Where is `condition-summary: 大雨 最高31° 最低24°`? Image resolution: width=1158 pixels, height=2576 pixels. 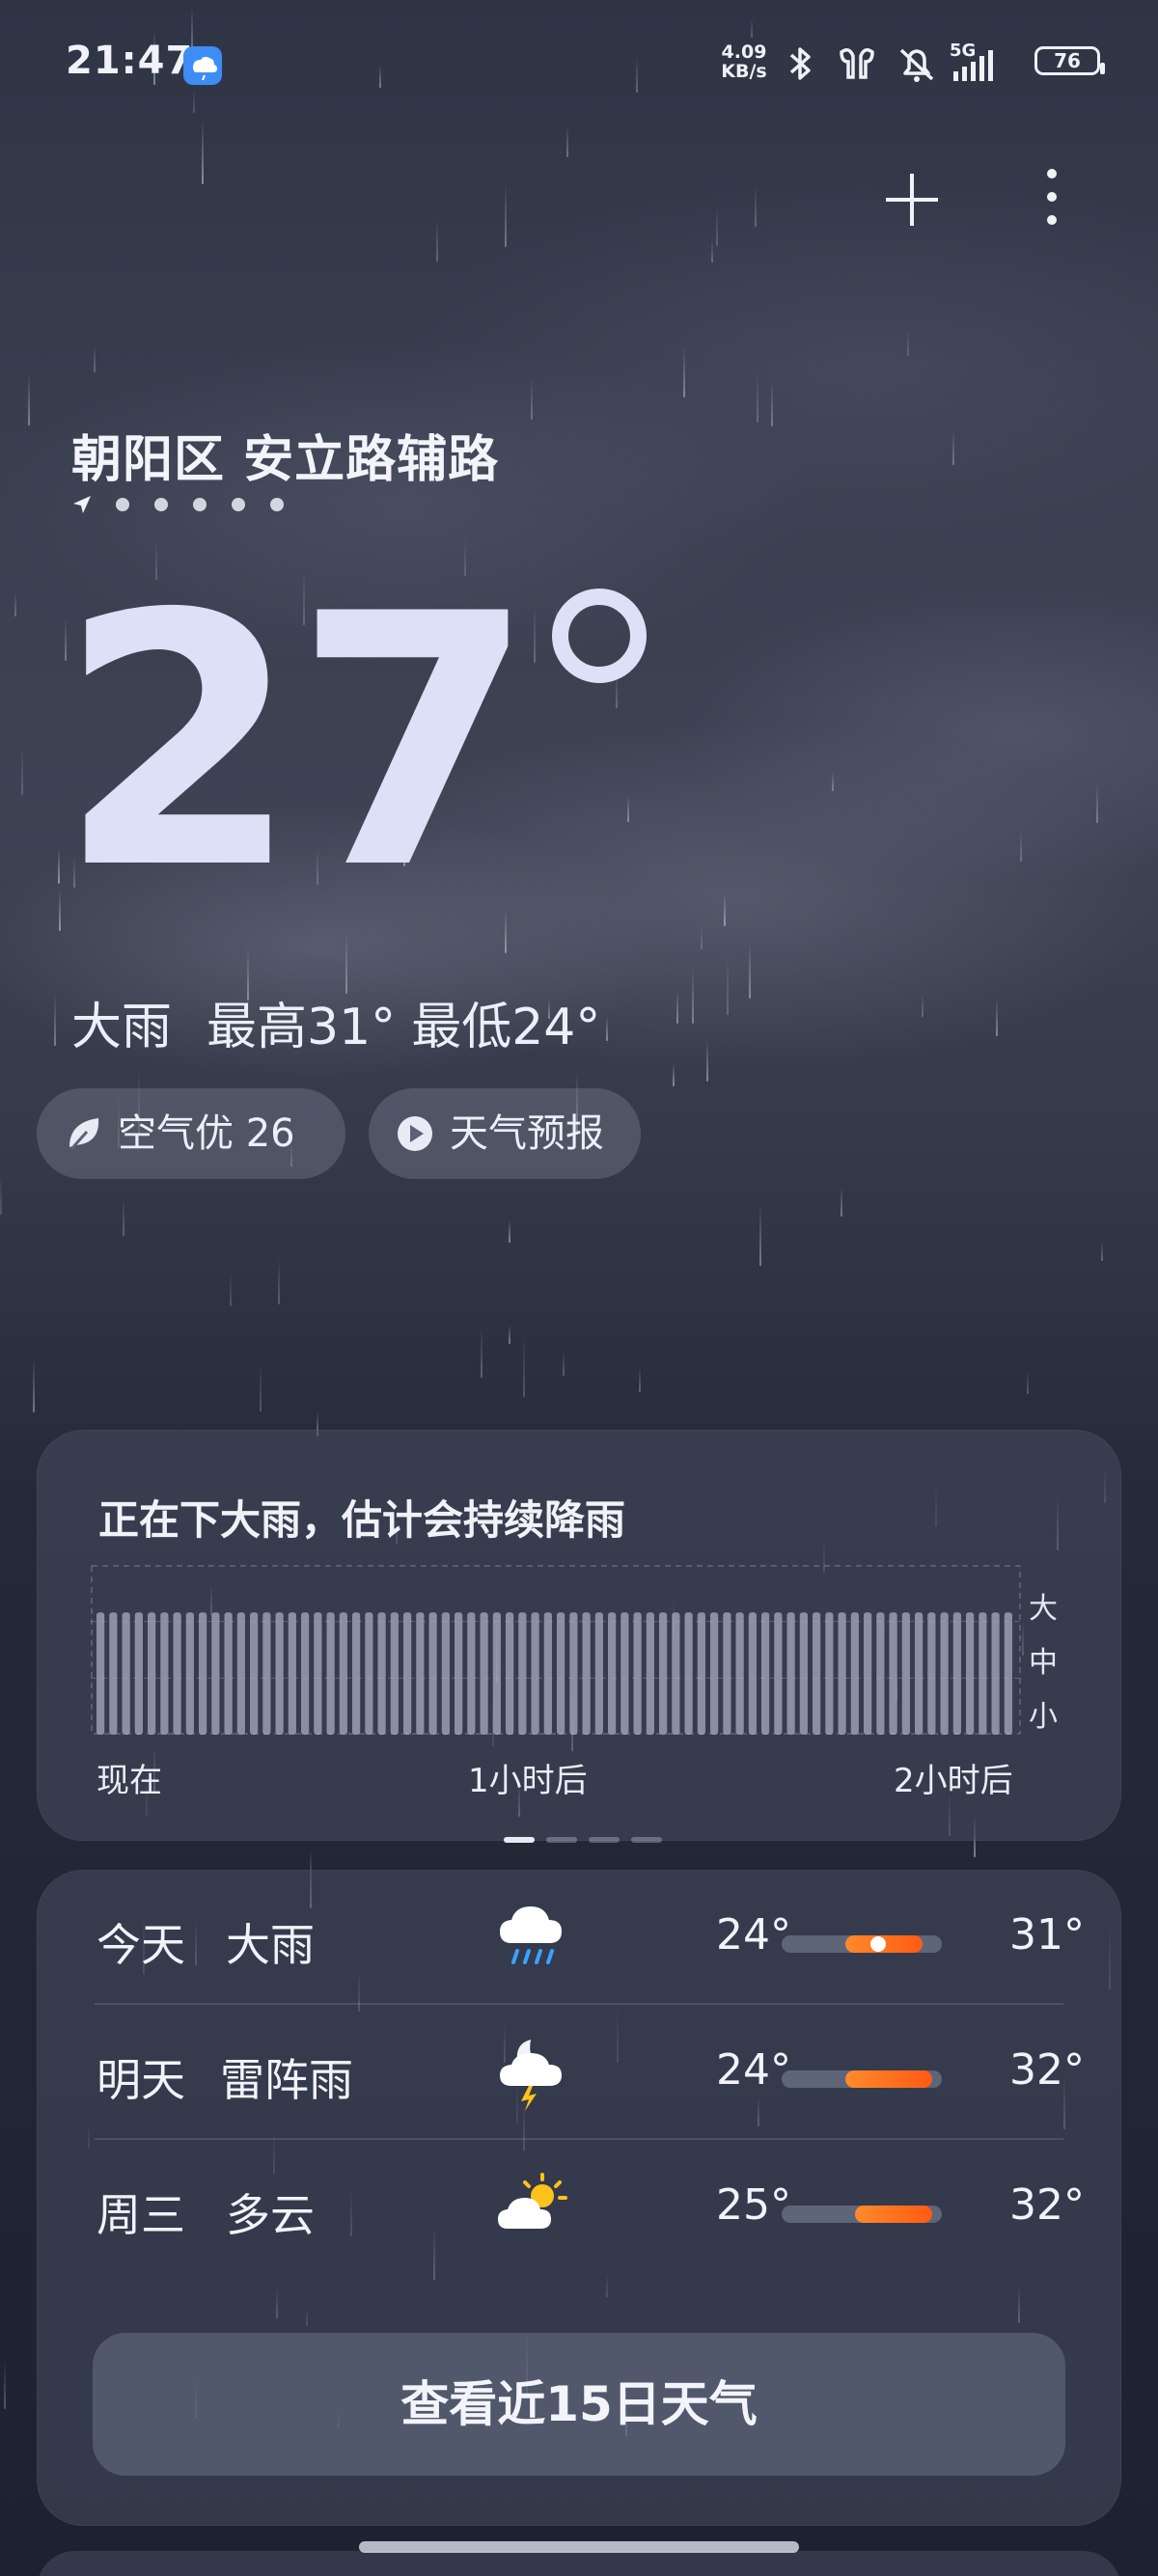 condition-summary: 大雨 最高31° 最低24° is located at coordinates (353, 1022).